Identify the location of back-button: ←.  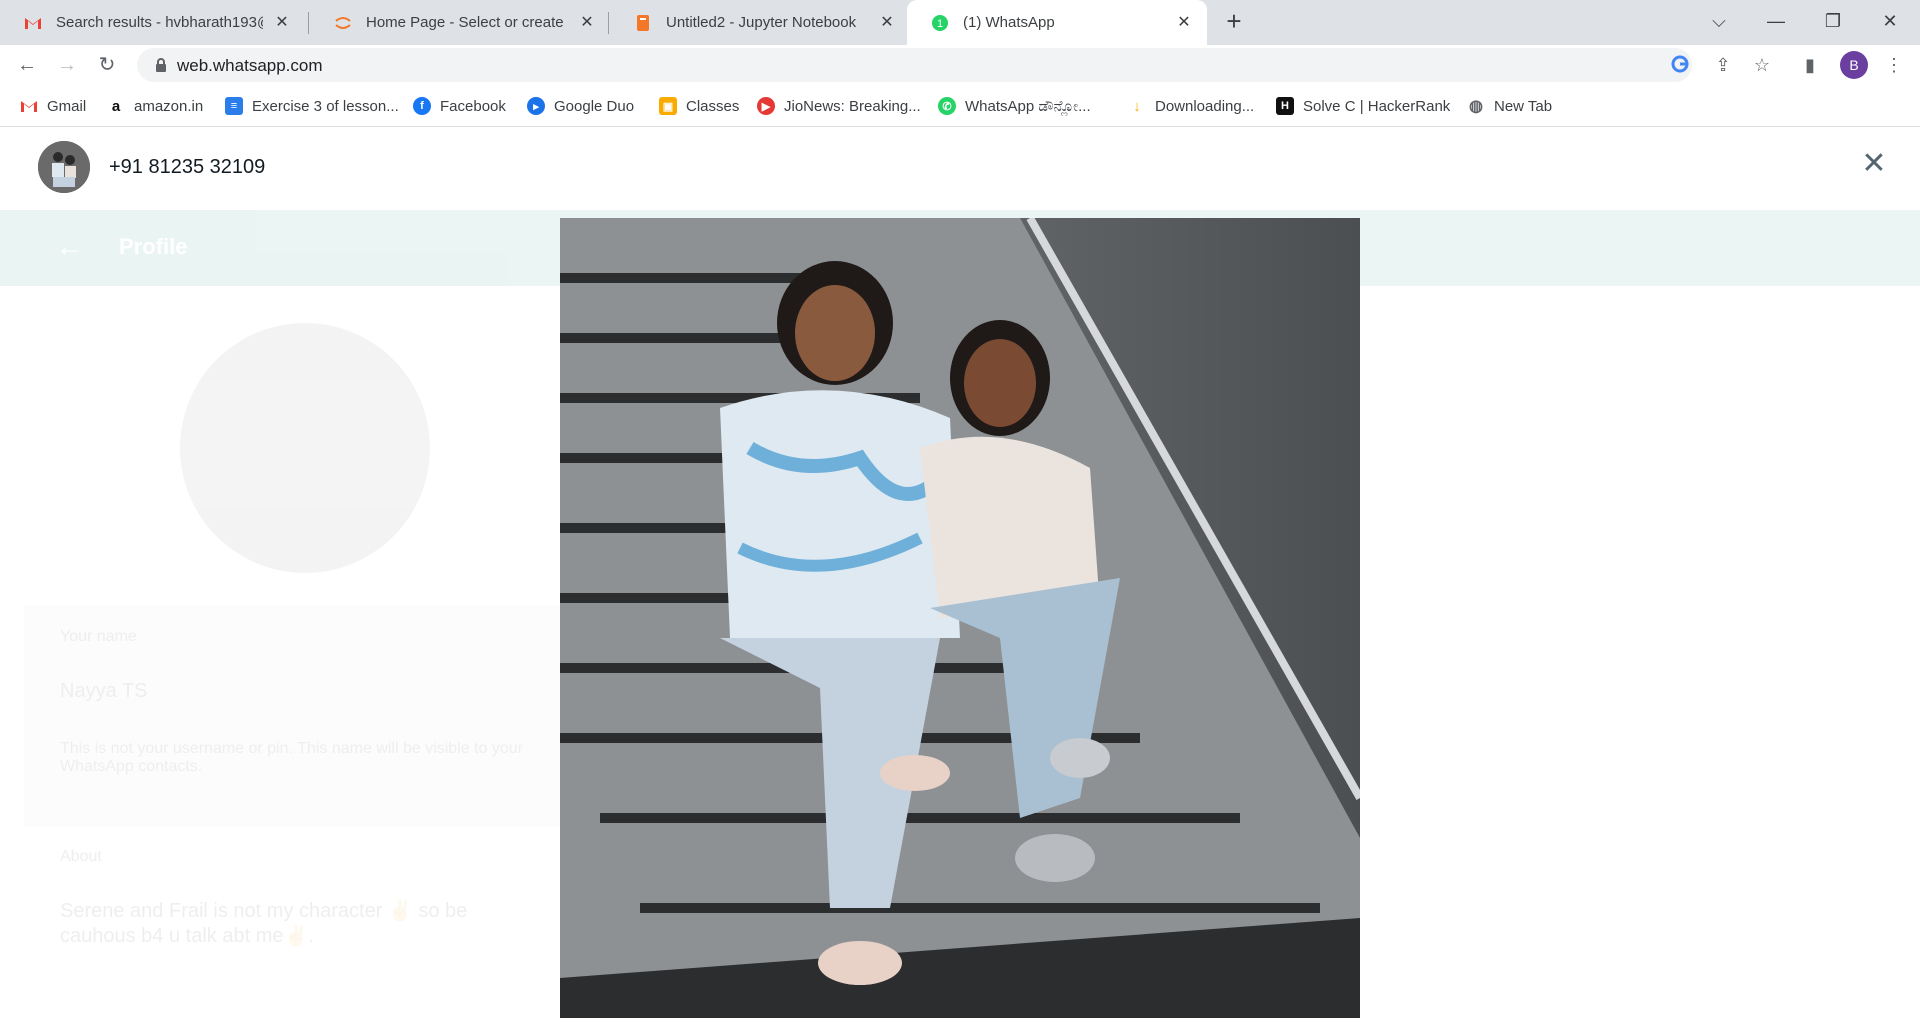
(27, 65).